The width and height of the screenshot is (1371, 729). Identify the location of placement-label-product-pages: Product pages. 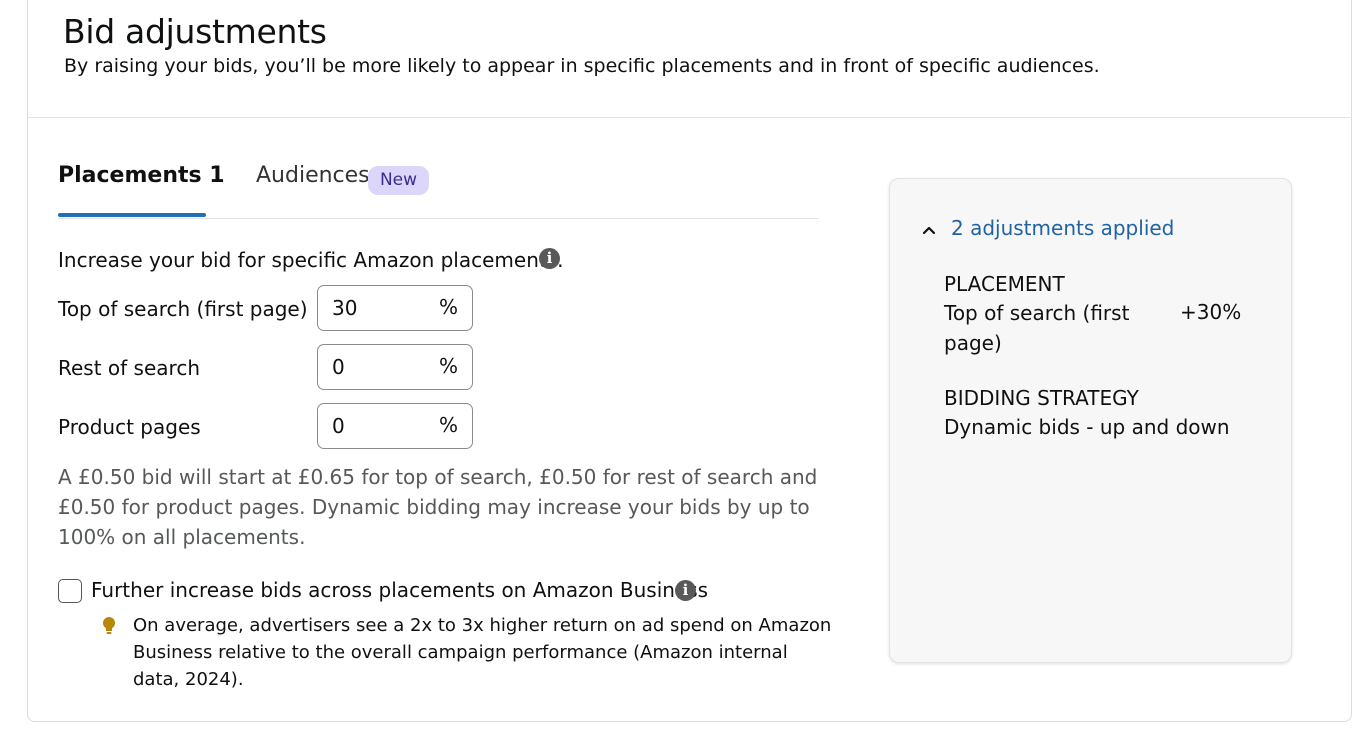
(129, 427).